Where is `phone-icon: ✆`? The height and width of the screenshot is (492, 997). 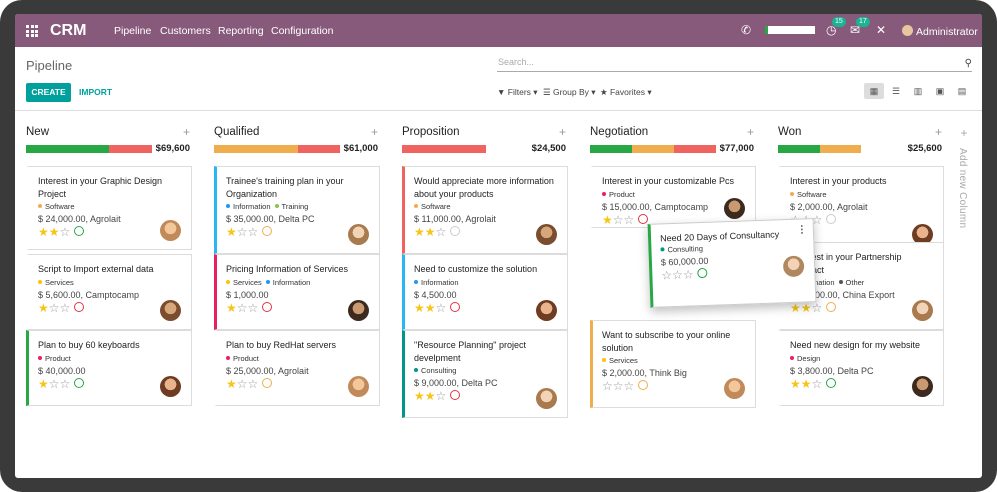
phone-icon: ✆ is located at coordinates (746, 30).